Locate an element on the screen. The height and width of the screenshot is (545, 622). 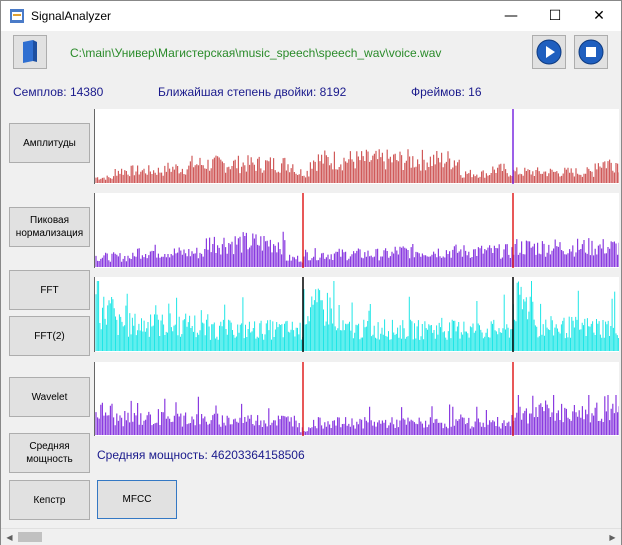
amplitudes-button: Амплитуды is located at coordinates (49, 143).